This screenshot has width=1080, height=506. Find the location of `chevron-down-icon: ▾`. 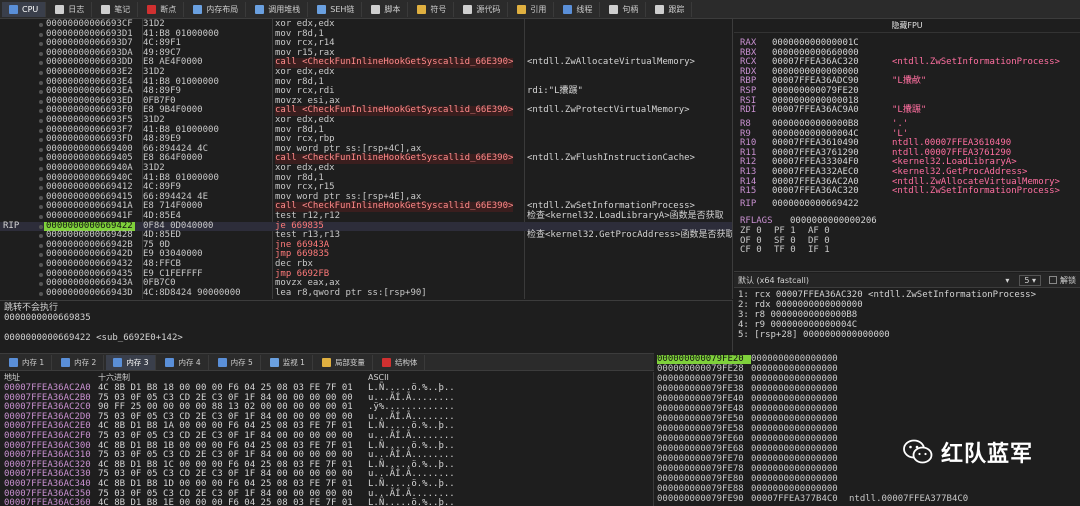

chevron-down-icon: ▾ is located at coordinates (1007, 280).